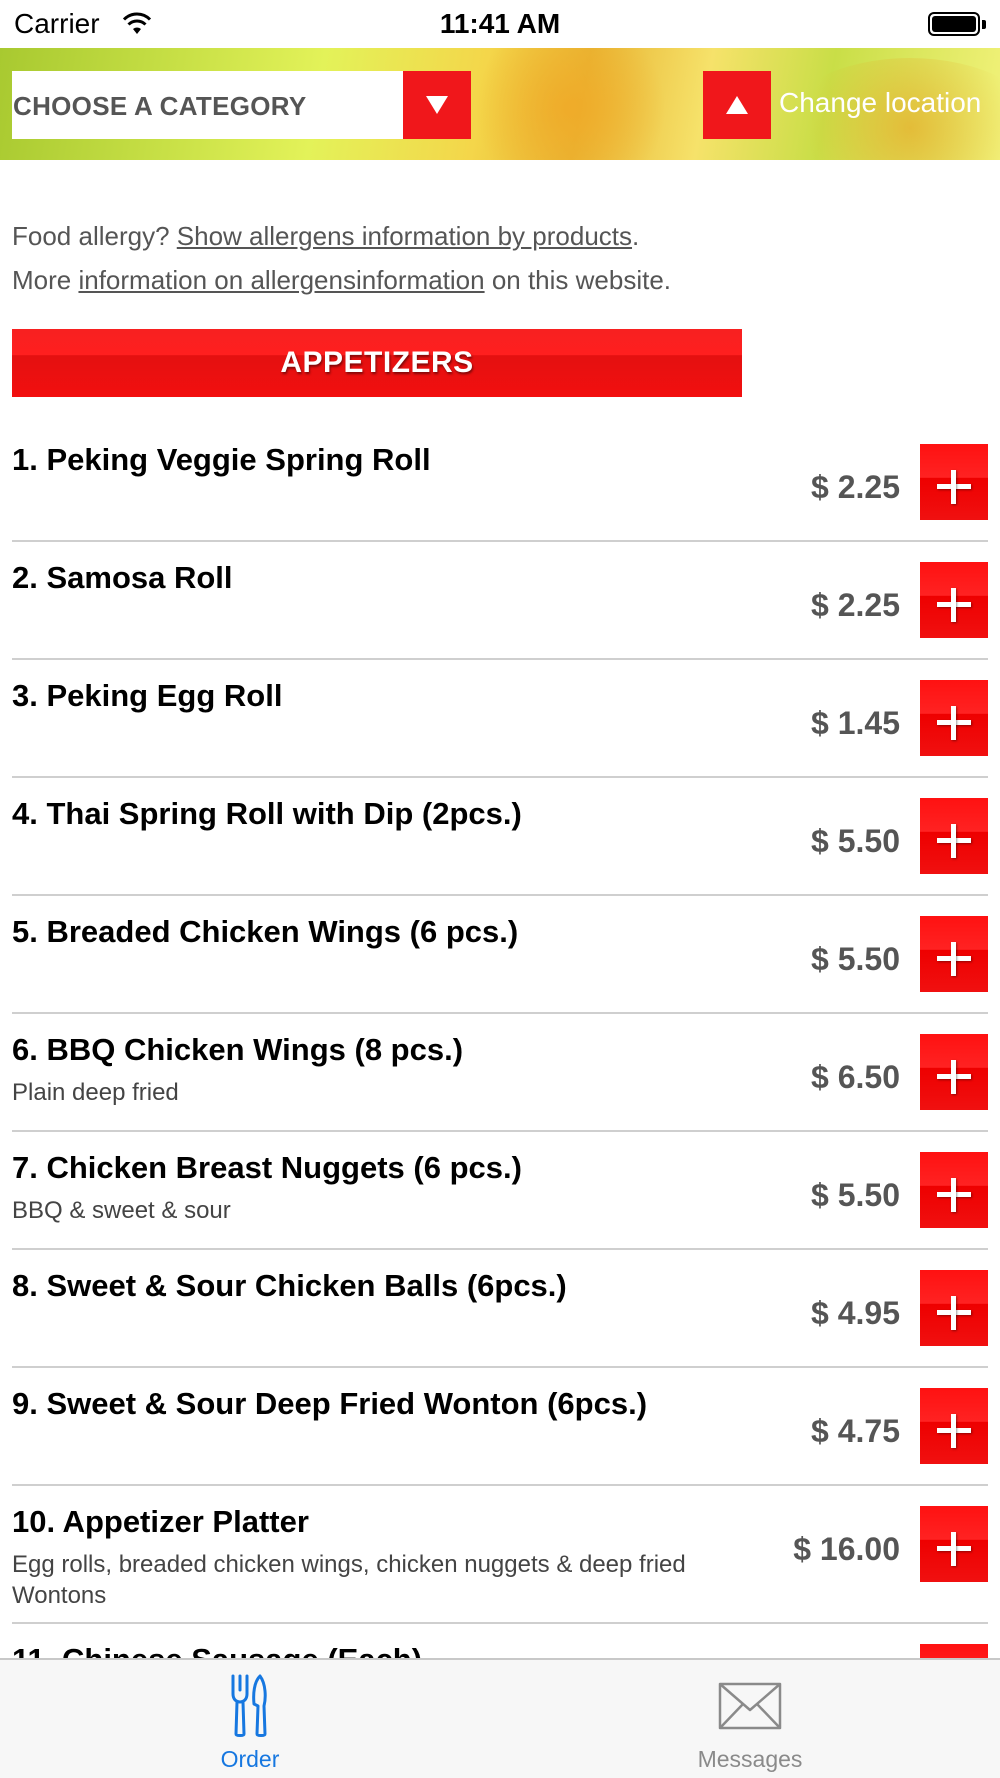  I want to click on allergy-prefix-2: More, so click(45, 280).